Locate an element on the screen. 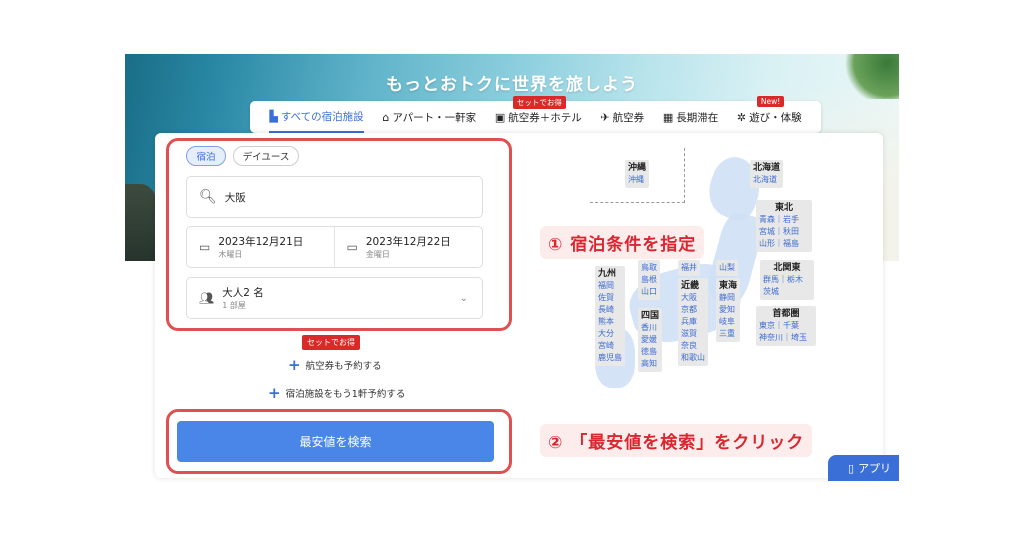 The width and height of the screenshot is (1024, 538). prefecture-link: 東京｜千葉 is located at coordinates (786, 326).